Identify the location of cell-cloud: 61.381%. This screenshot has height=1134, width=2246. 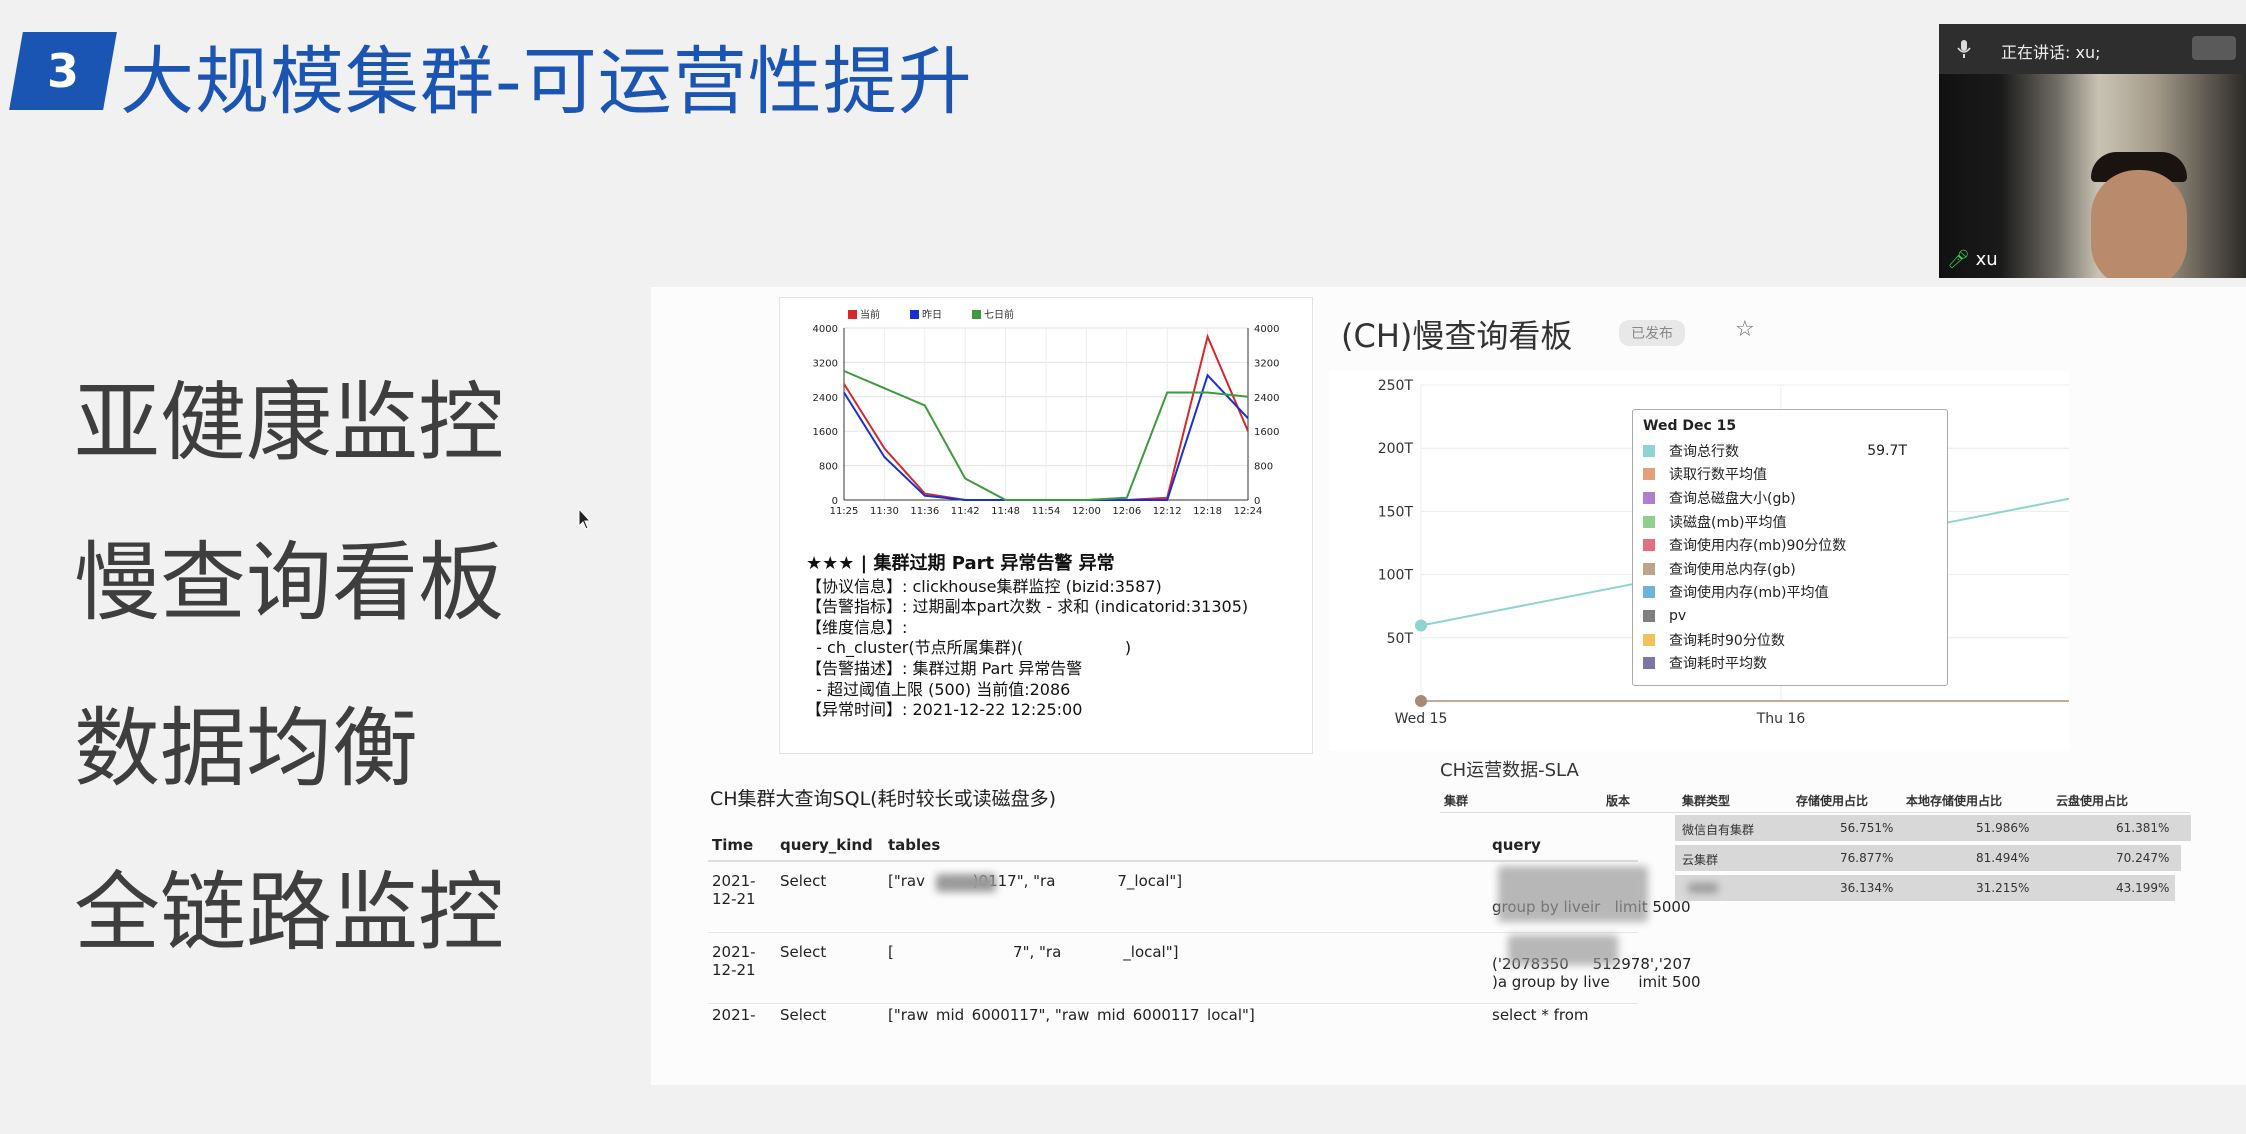
(2143, 828).